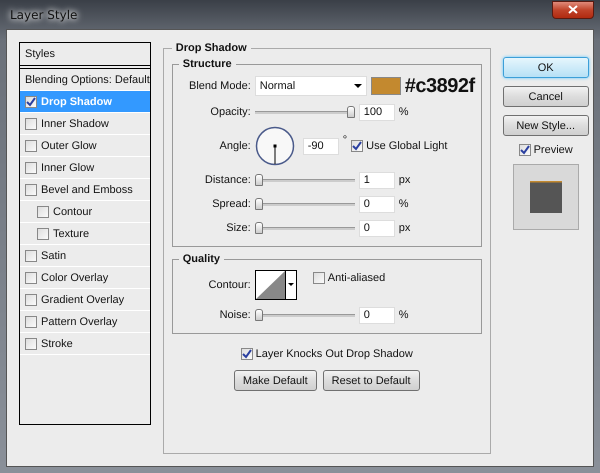 This screenshot has width=600, height=473. Describe the element at coordinates (82, 300) in the screenshot. I see `style-label: Gradient Overlay` at that location.